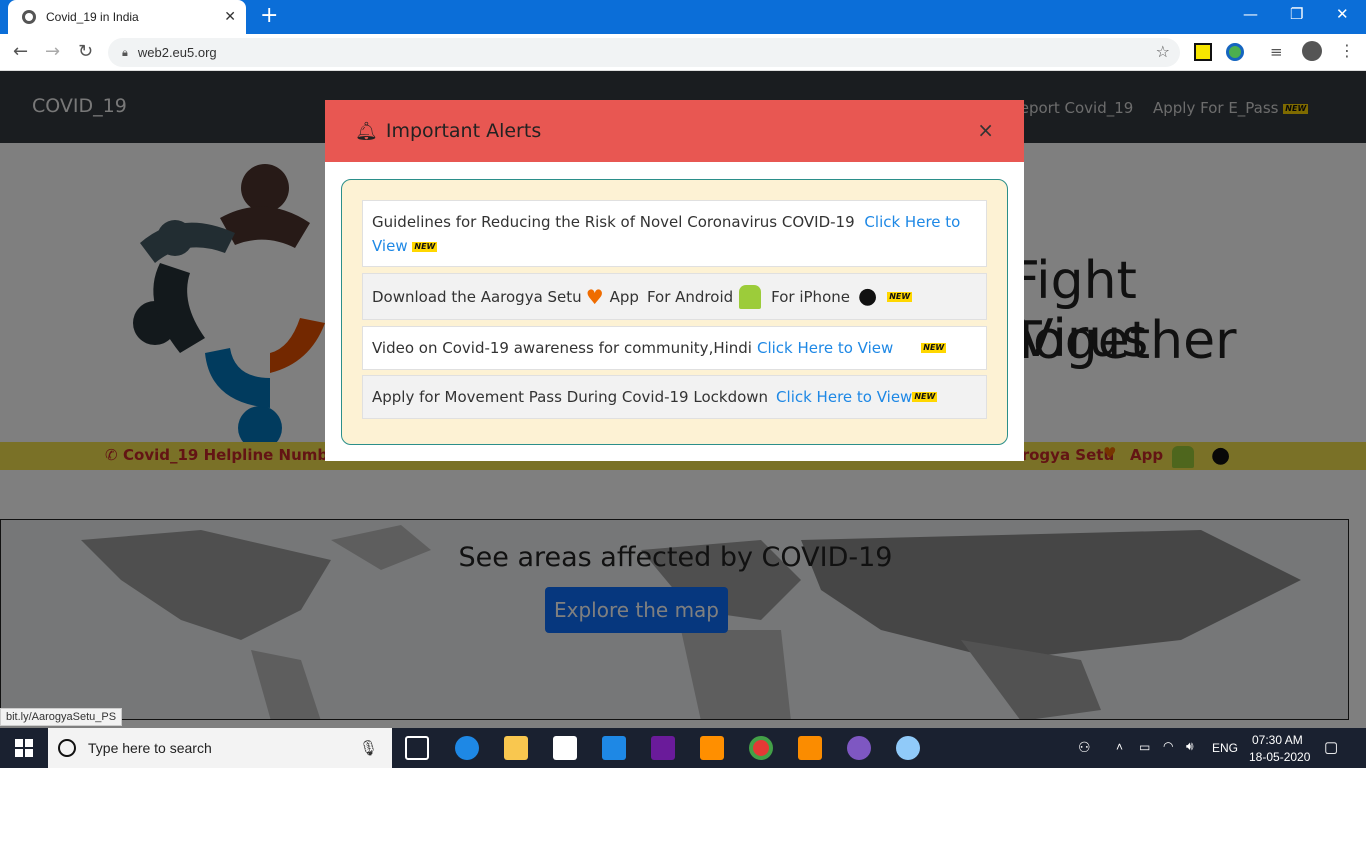 This screenshot has width=1366, height=864. Describe the element at coordinates (67, 748) in the screenshot. I see `cortana-circle-icon` at that location.